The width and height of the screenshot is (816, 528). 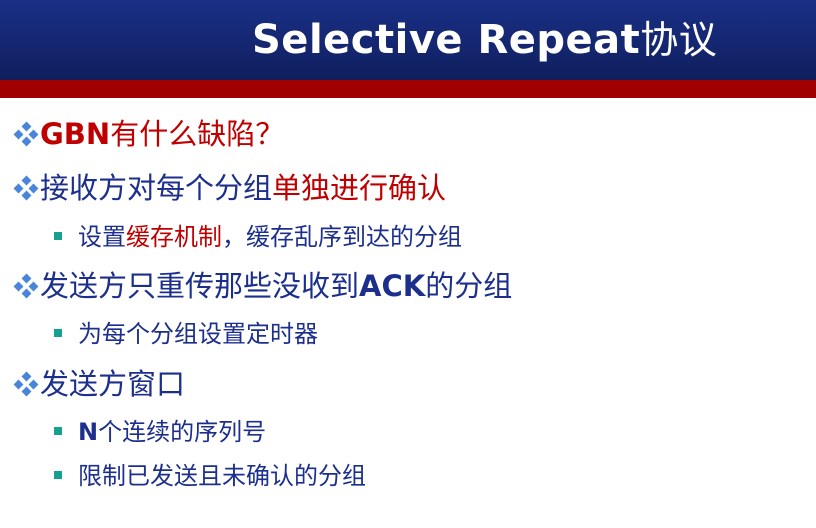 I want to click on slide-title-cn: 协议, so click(x=679, y=40).